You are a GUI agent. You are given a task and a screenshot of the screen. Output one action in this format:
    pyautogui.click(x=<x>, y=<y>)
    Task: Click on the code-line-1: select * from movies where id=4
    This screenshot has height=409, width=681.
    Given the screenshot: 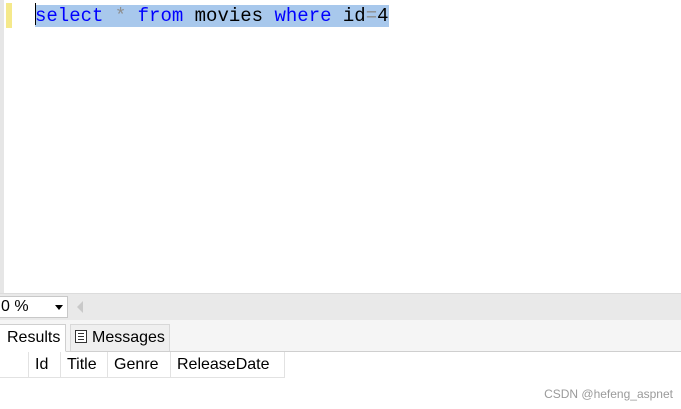 What is the action you would take?
    pyautogui.click(x=212, y=15)
    